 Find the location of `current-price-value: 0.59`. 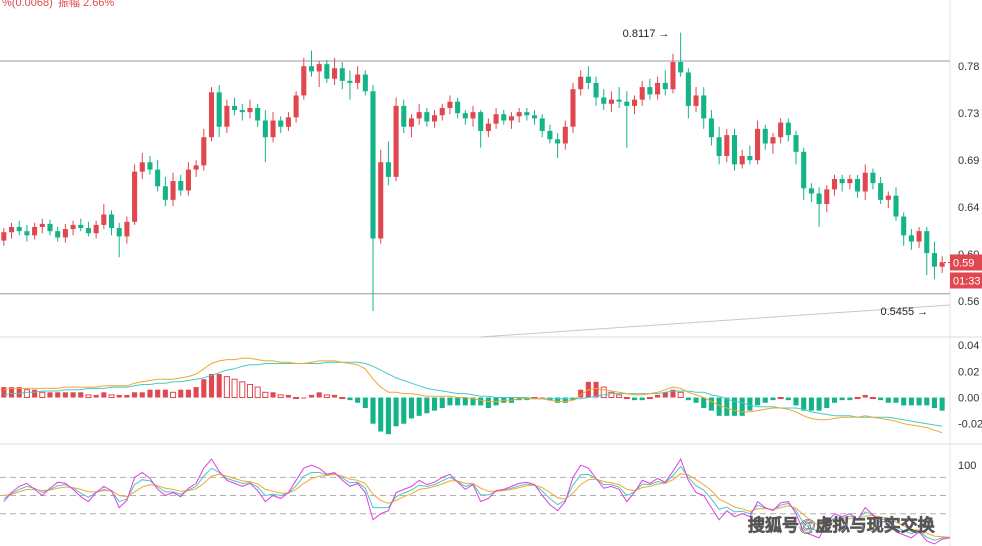

current-price-value: 0.59 is located at coordinates (963, 263).